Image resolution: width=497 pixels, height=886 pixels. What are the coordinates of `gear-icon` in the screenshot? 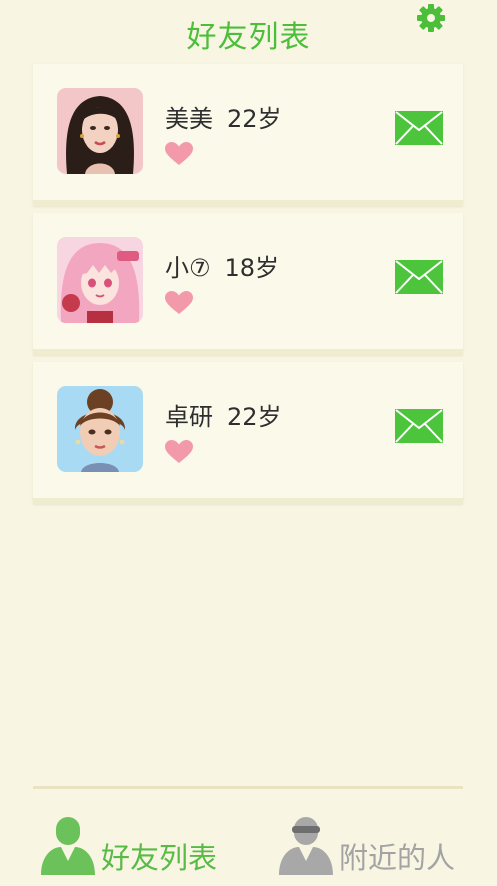 It's located at (431, 18).